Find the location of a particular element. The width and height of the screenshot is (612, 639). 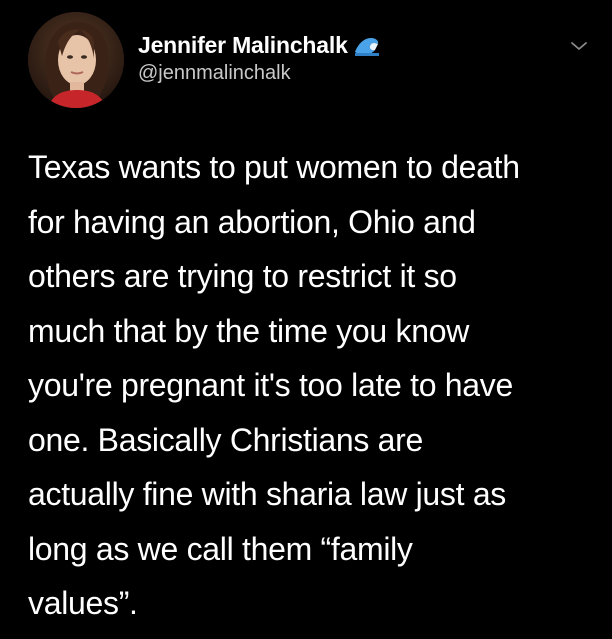

author-display-name: Jennifer Malinchalk is located at coordinates (243, 45).